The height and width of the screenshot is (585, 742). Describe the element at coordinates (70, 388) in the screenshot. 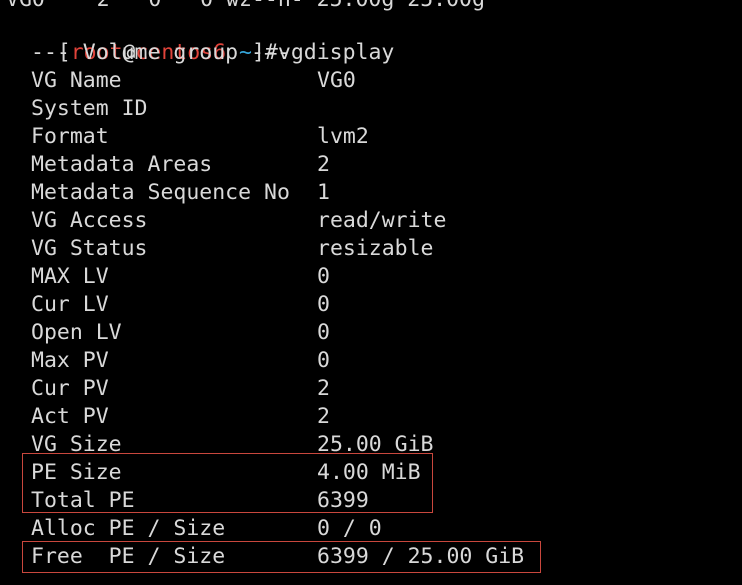

I see `vg-info-key: Cur PV` at that location.